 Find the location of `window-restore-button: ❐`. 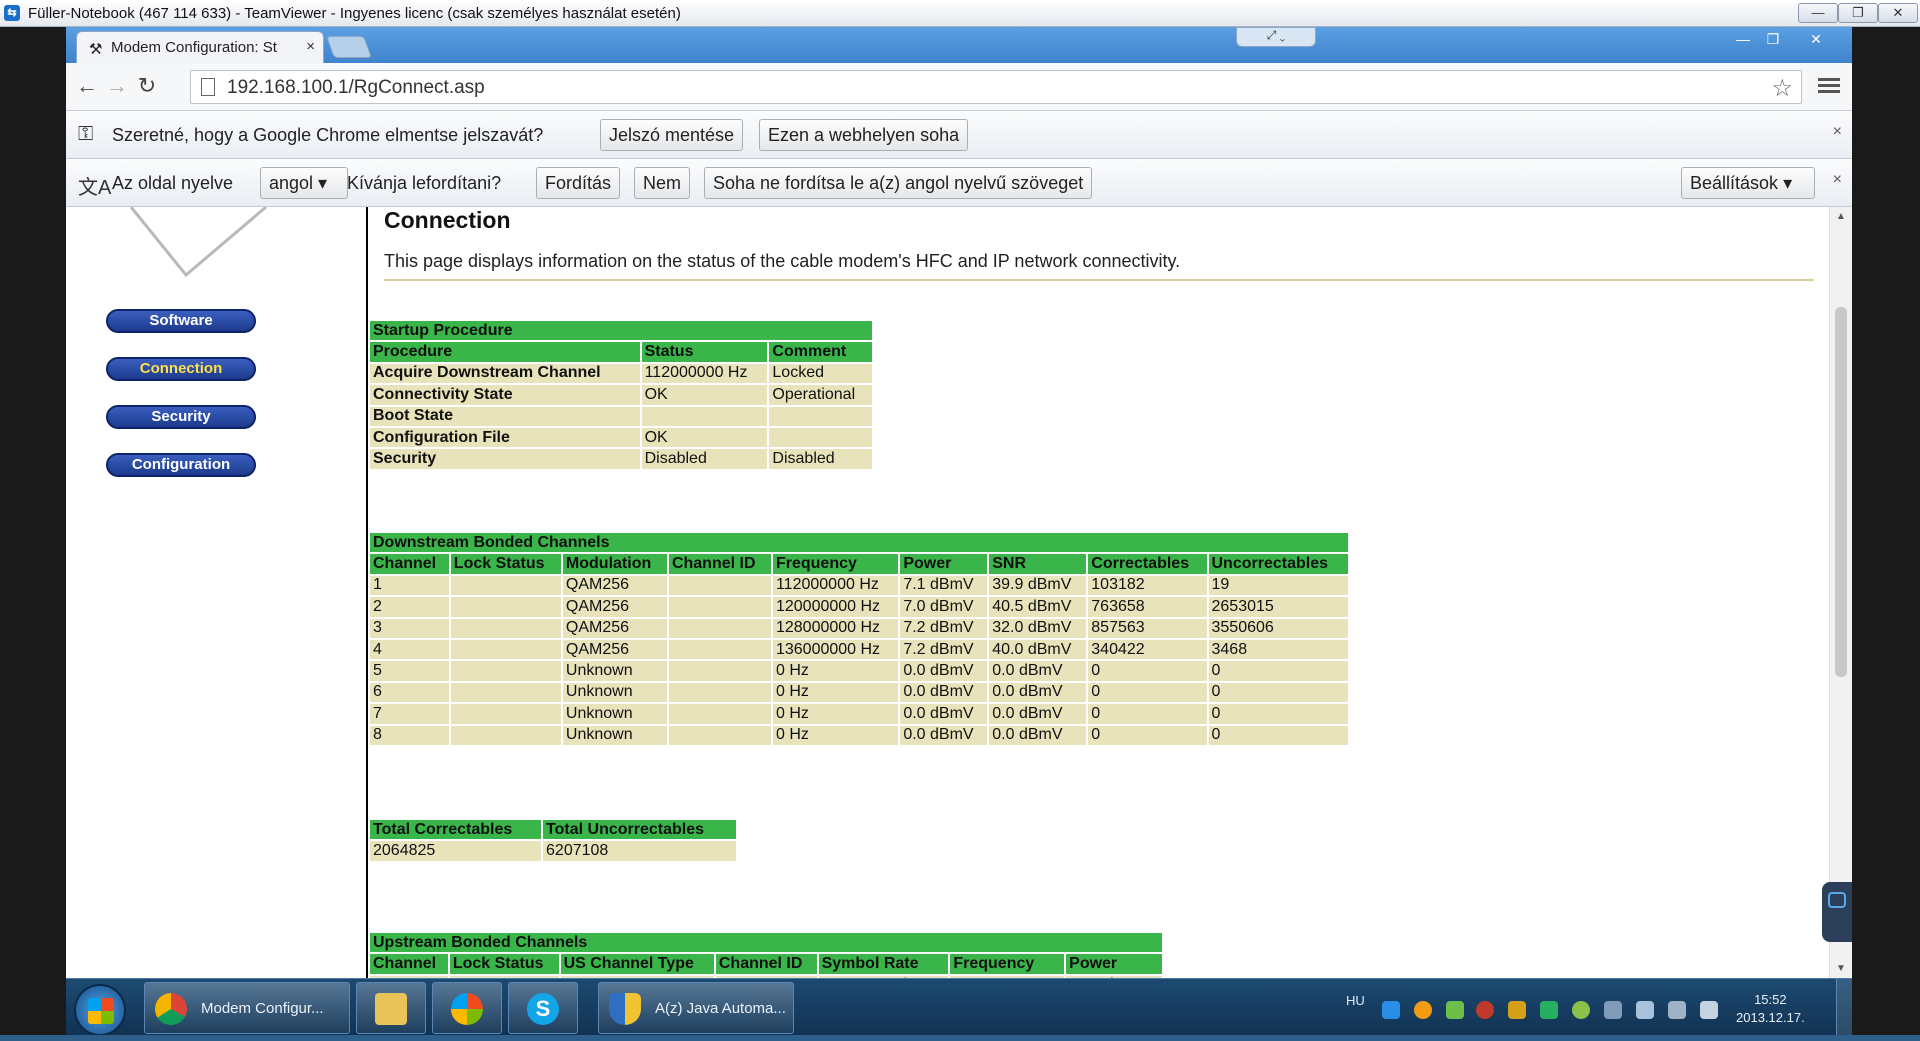

window-restore-button: ❐ is located at coordinates (1773, 40).